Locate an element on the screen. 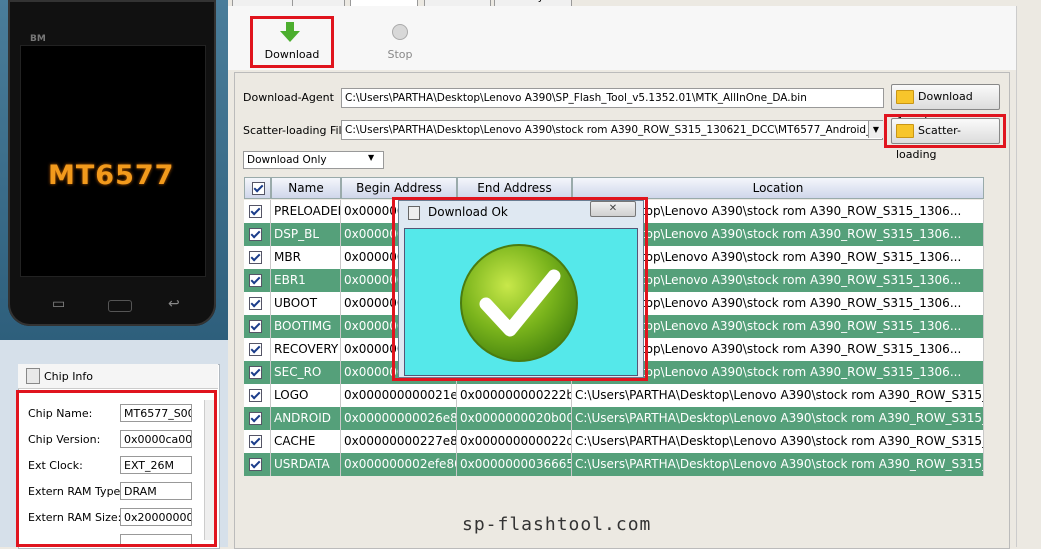 The height and width of the screenshot is (549, 1041). scatter-label: Scatter-loading File is located at coordinates (296, 130).